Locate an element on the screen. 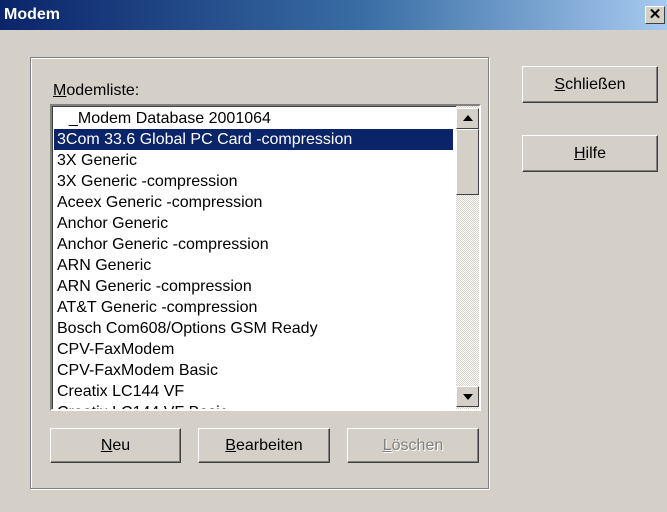 Image resolution: width=667 pixels, height=512 pixels. scroll-down-button is located at coordinates (467, 396).